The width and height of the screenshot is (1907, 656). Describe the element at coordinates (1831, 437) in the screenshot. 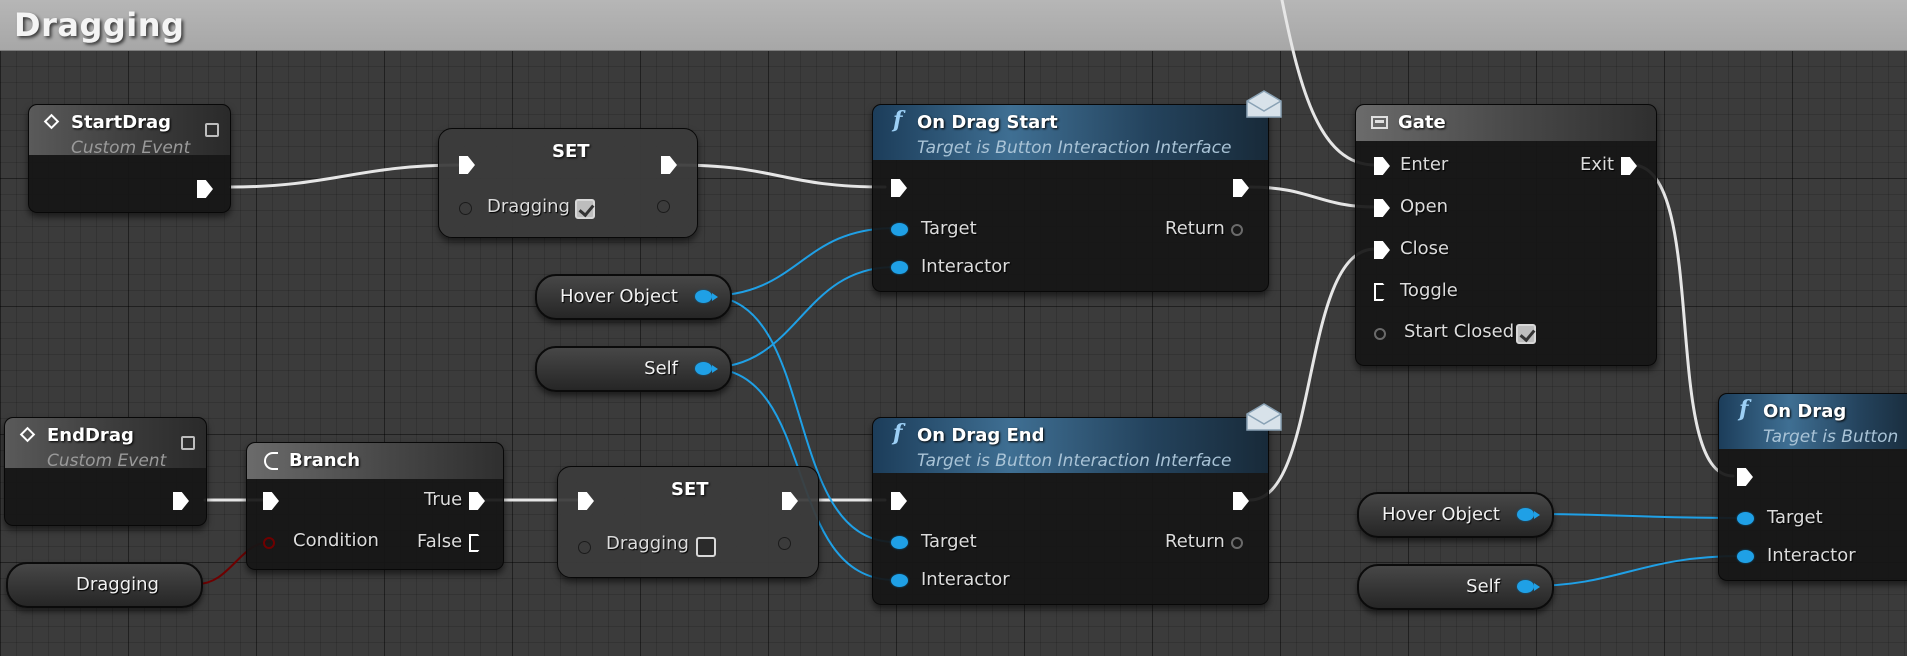

I see `node-subtitle: Target is Button` at that location.